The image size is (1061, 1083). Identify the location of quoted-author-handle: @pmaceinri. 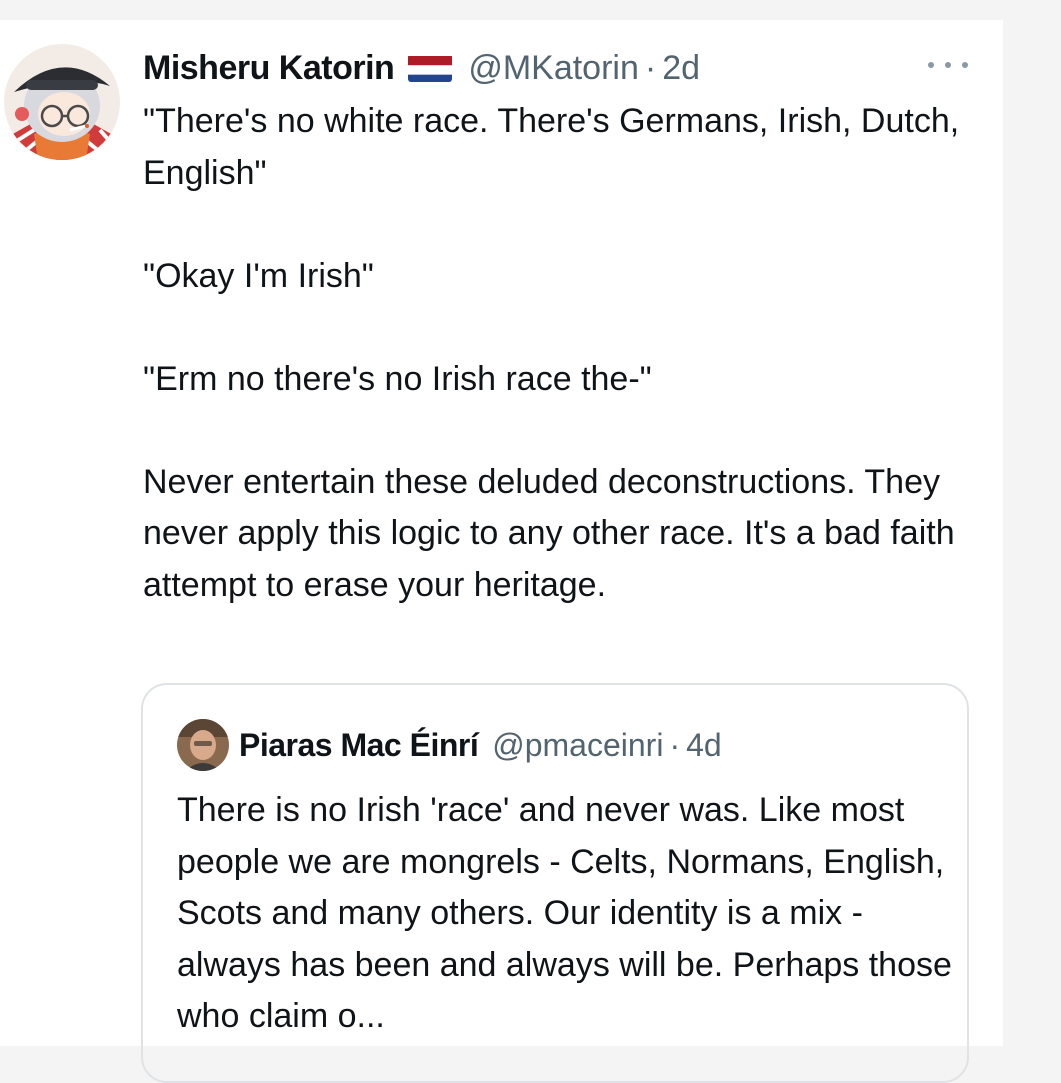
(577, 745).